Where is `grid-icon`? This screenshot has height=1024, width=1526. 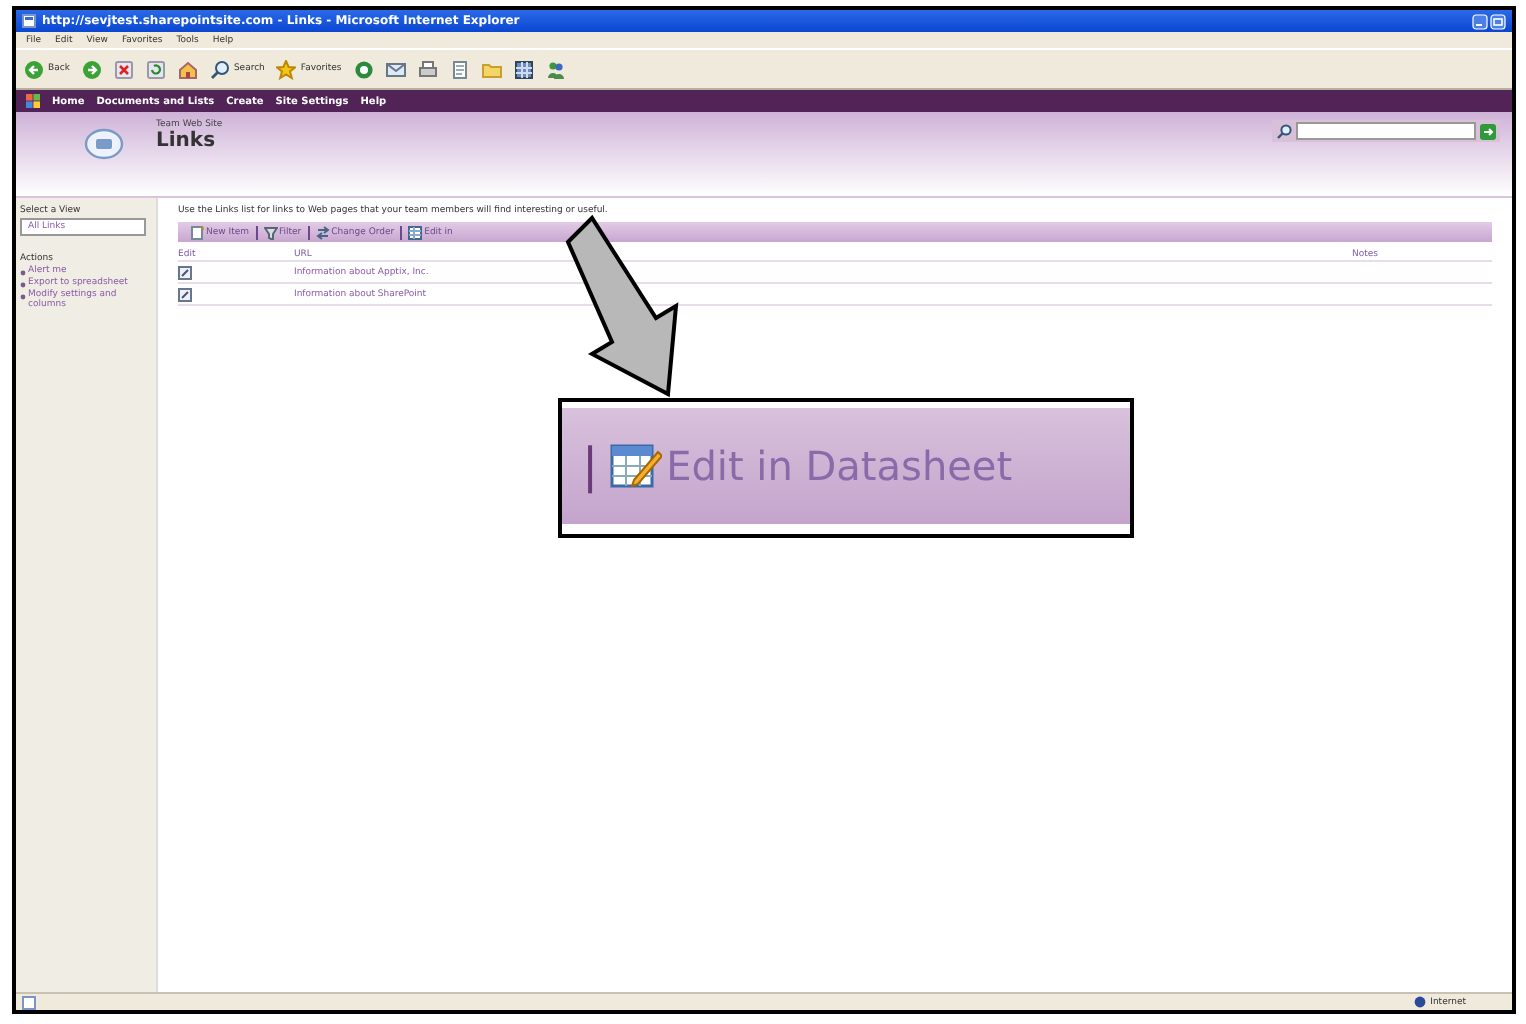 grid-icon is located at coordinates (523, 69).